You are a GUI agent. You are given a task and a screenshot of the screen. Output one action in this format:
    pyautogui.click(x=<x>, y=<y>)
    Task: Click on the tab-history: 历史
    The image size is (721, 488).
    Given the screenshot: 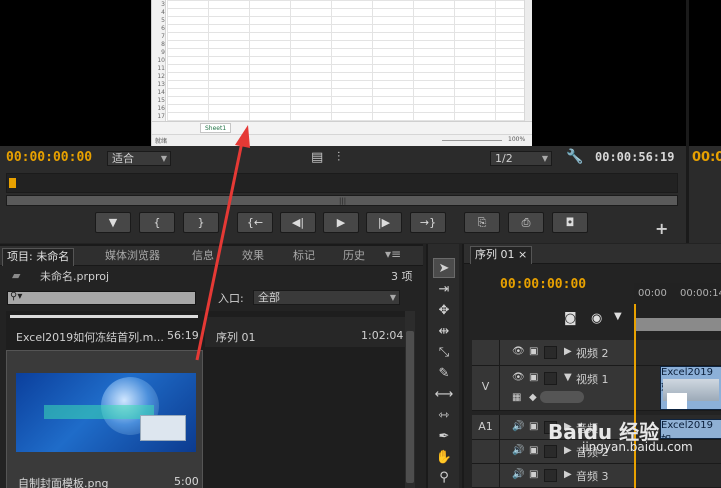 What is the action you would take?
    pyautogui.click(x=354, y=257)
    